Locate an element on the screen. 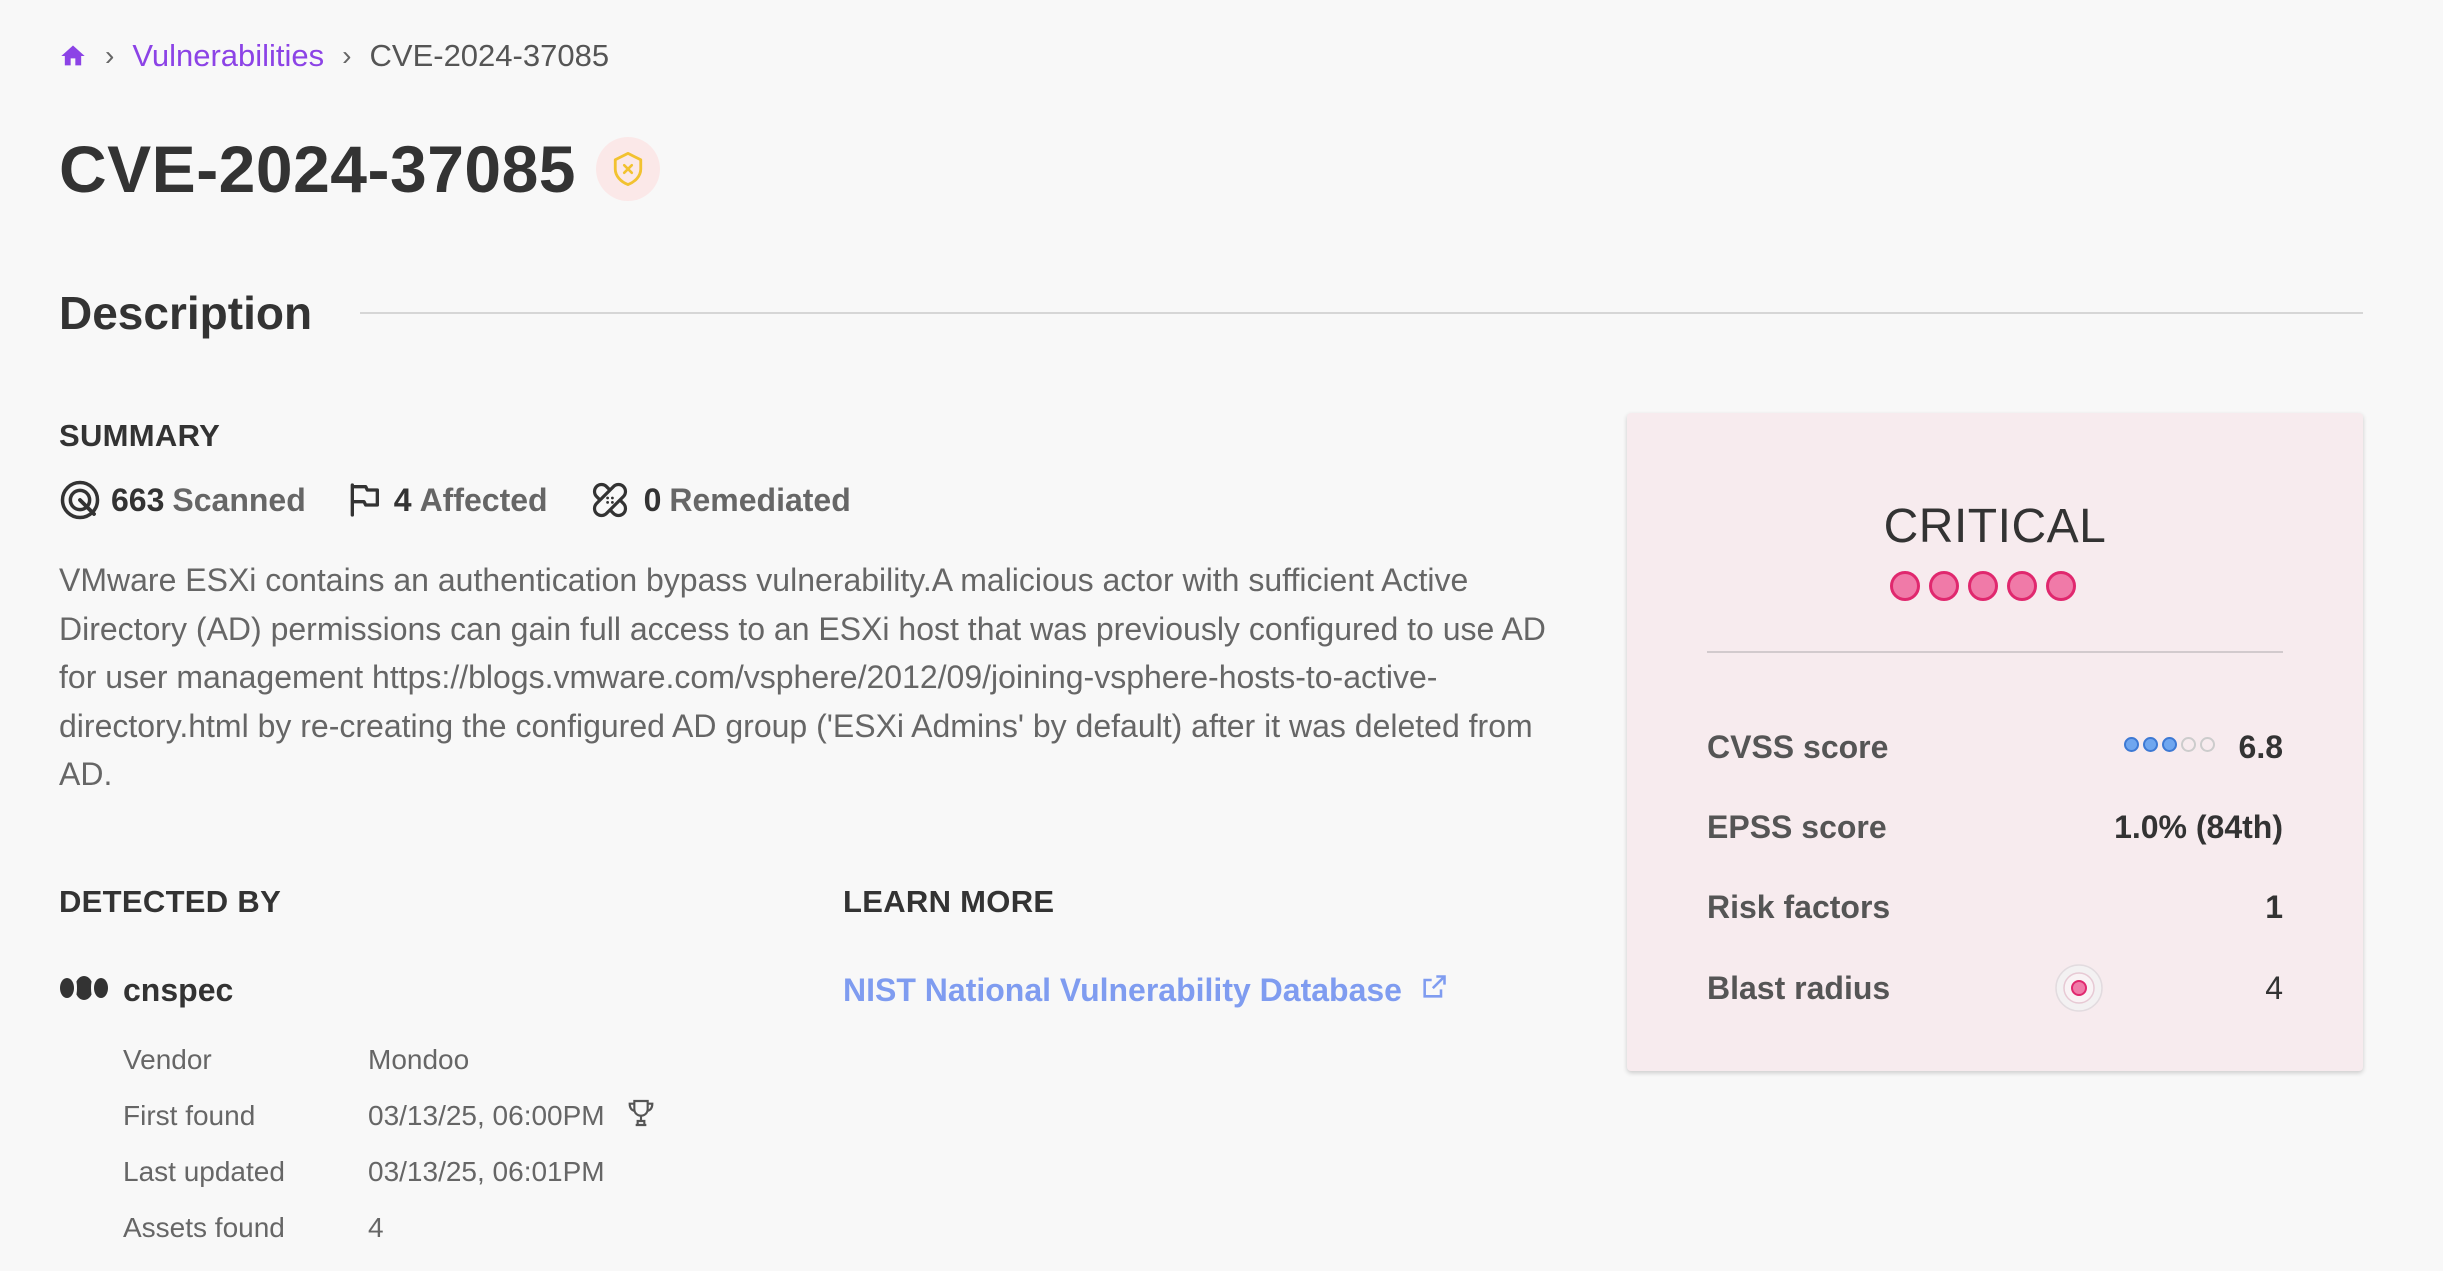 The height and width of the screenshot is (1271, 2443). detail-row-assets-found: Assets found 4 is located at coordinates (390, 1228).